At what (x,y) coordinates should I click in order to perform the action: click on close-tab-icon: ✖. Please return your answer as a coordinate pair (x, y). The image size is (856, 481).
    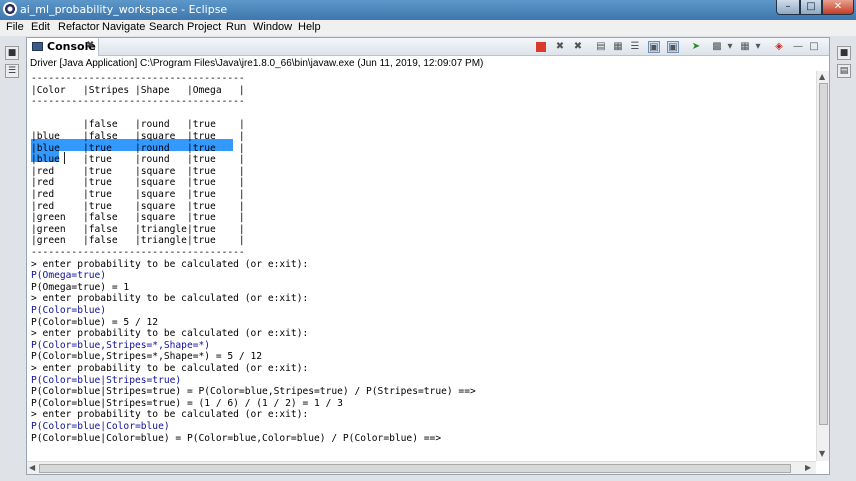
    Looking at the image, I should click on (90, 45).